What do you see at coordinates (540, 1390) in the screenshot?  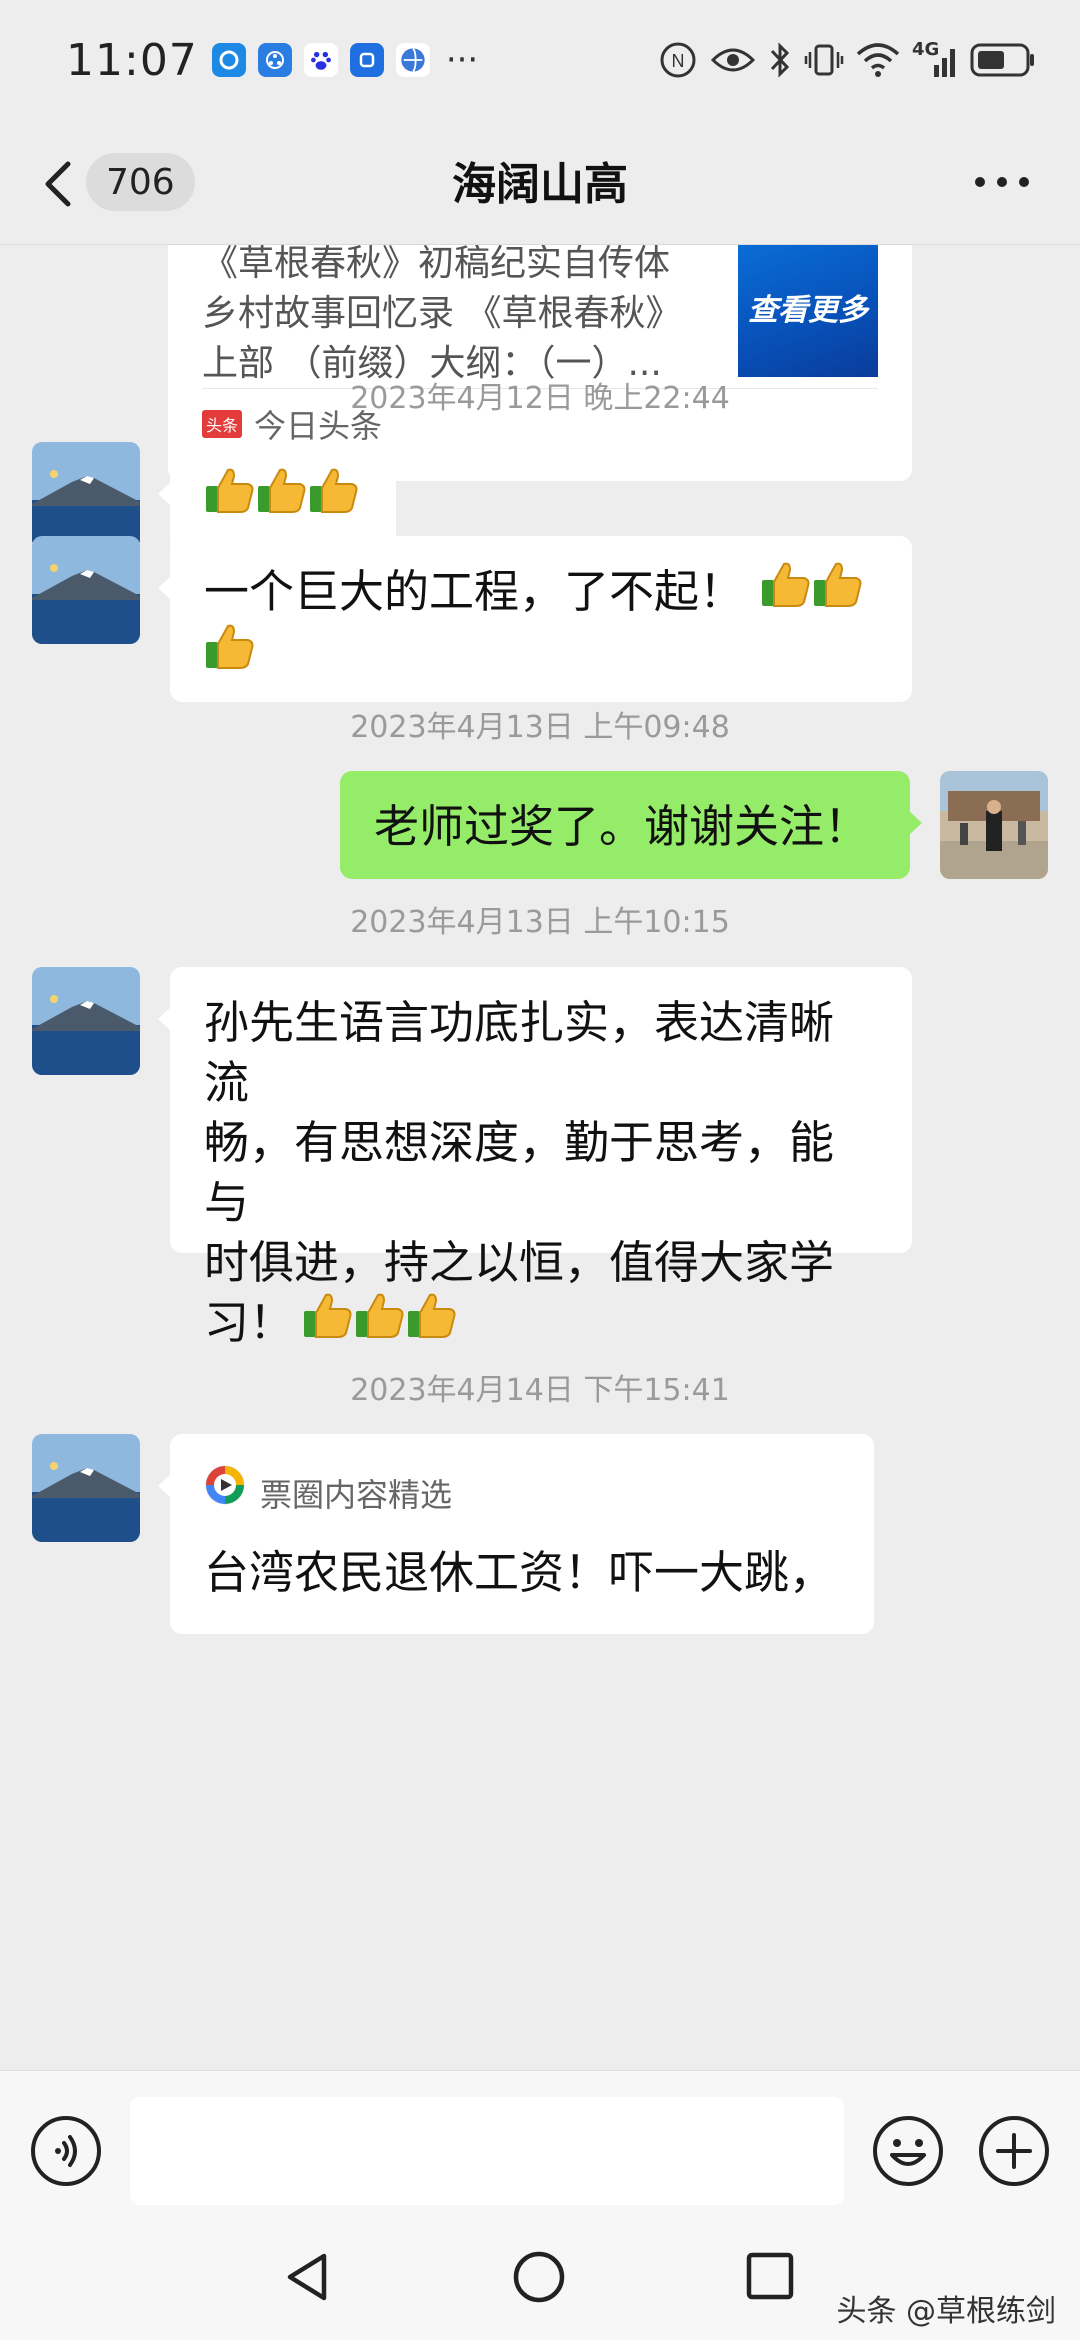 I see `timestamp: 2023年4月14日 下午15:41` at bounding box center [540, 1390].